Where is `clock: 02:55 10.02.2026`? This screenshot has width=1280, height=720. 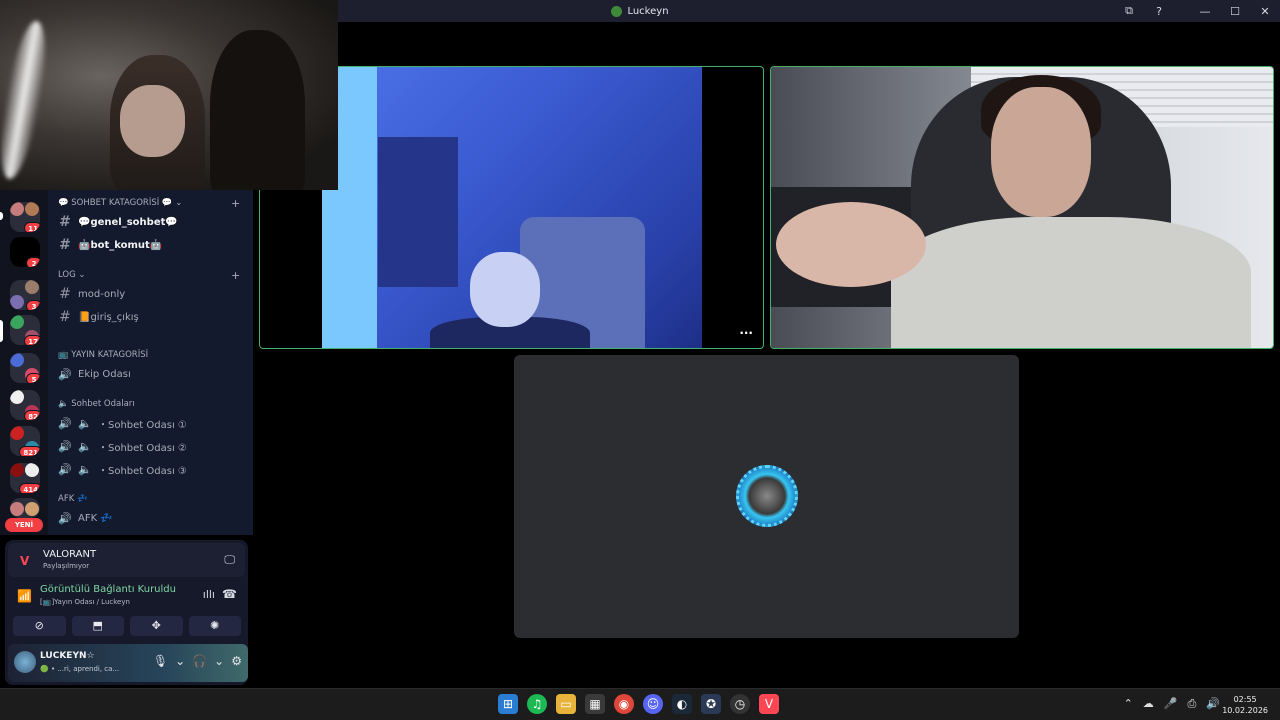
clock: 02:55 10.02.2026 is located at coordinates (1245, 705).